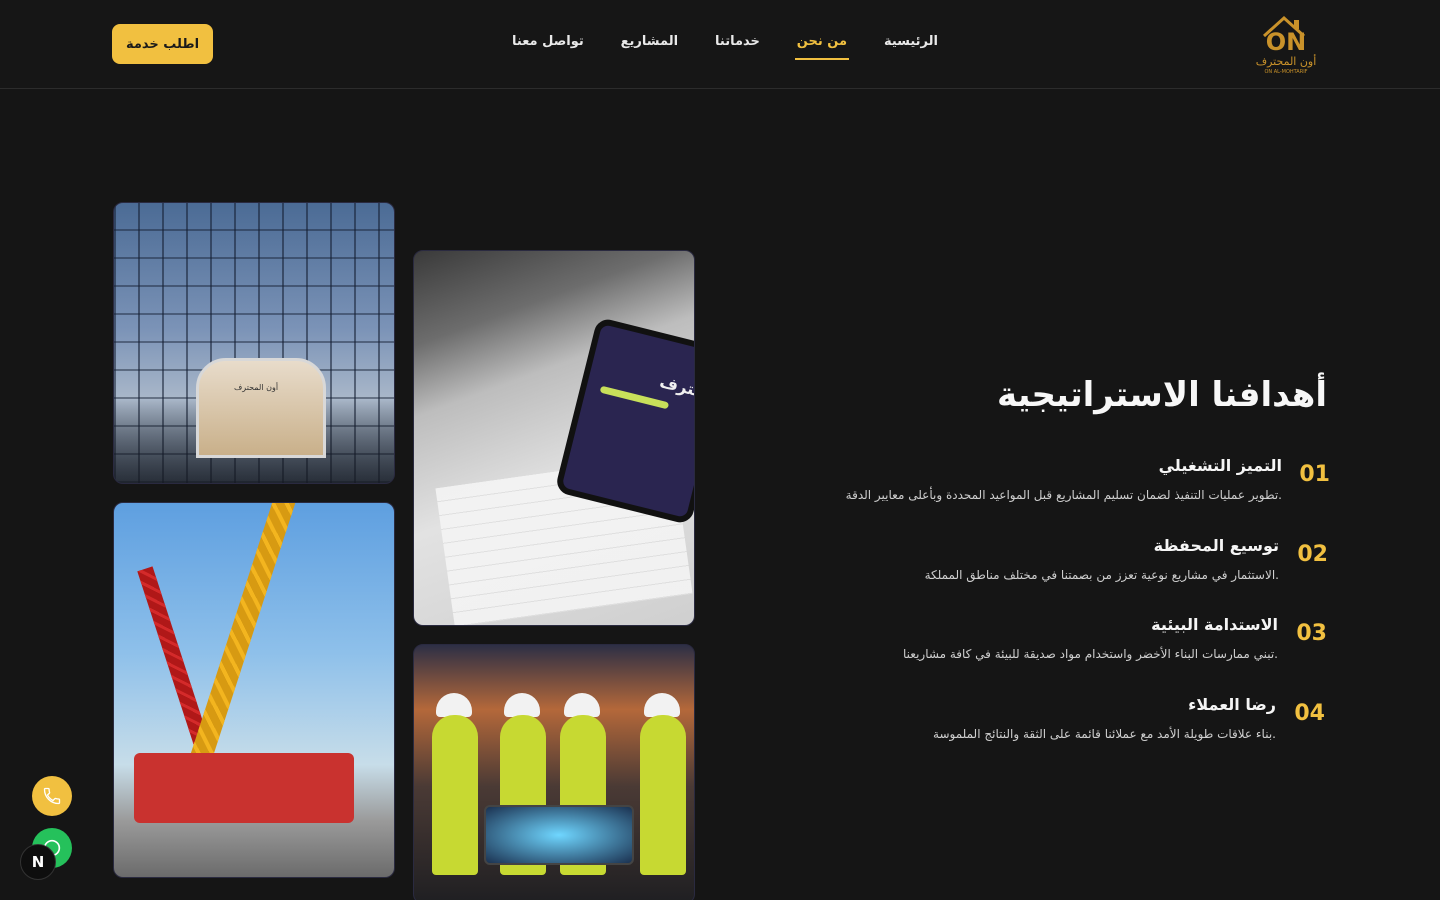  I want to click on nav-home: الرئيسية, so click(911, 46).